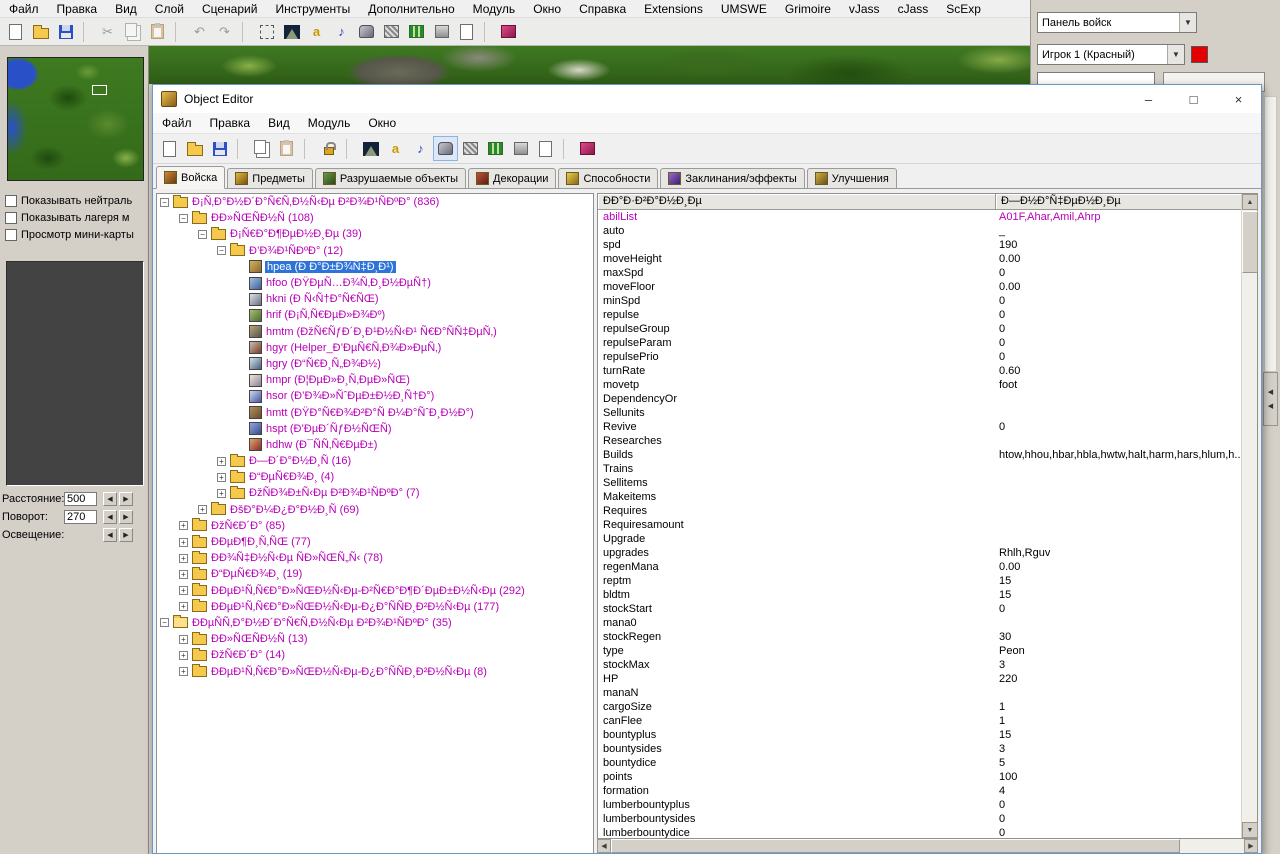 The height and width of the screenshot is (854, 1280). What do you see at coordinates (919, 343) in the screenshot?
I see `property-row: repulseParam 0` at bounding box center [919, 343].